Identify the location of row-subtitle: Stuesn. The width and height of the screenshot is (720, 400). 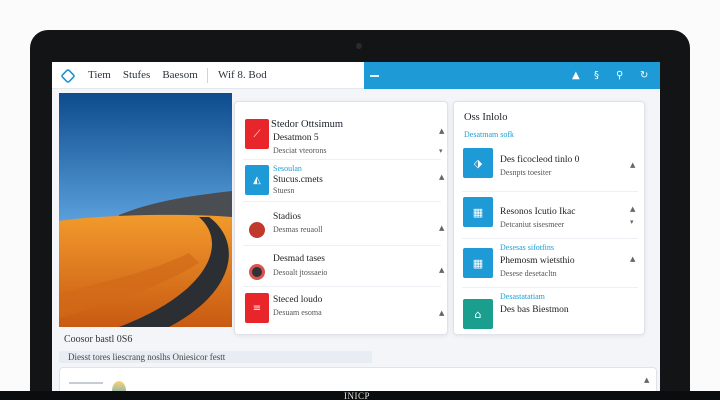
(284, 190).